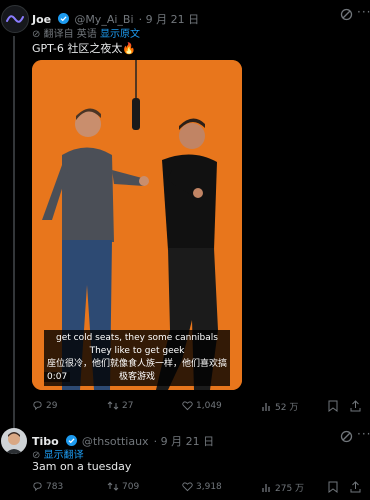 The height and width of the screenshot is (500, 370). I want to click on translate-icon: ⊘, so click(36, 34).